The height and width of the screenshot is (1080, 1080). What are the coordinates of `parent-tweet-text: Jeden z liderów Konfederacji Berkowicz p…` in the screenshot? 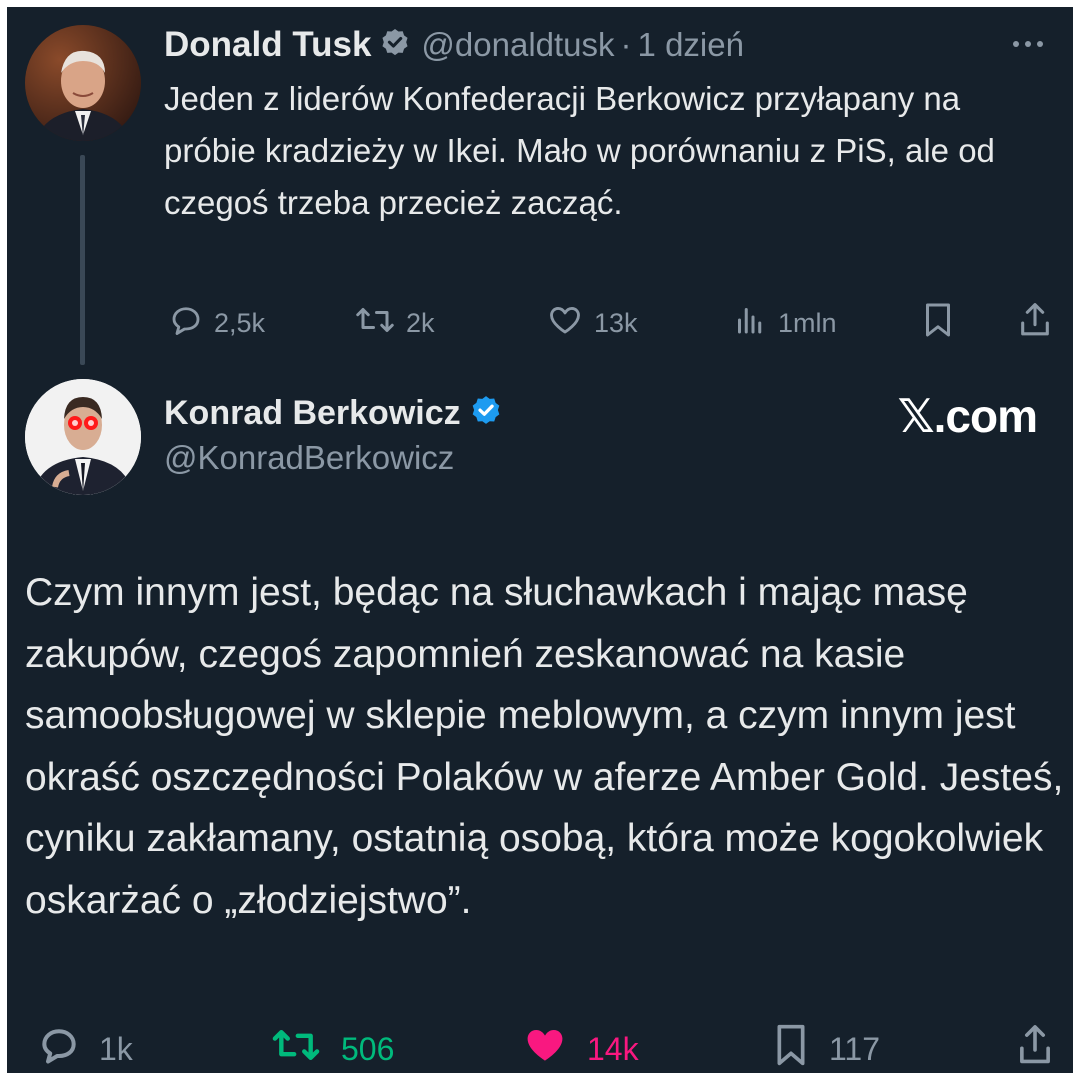 It's located at (579, 150).